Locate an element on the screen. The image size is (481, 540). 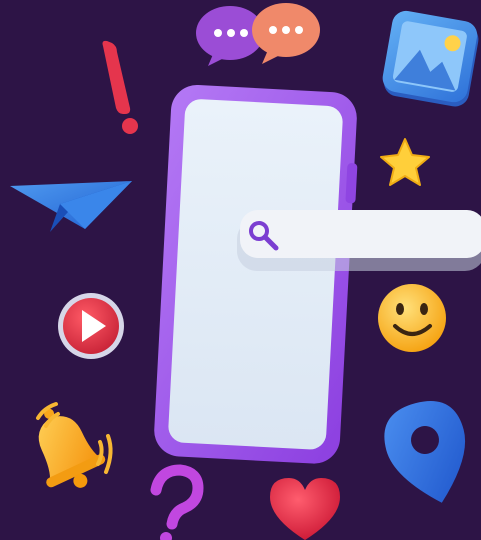
image-gallery-icon is located at coordinates (430, 58).